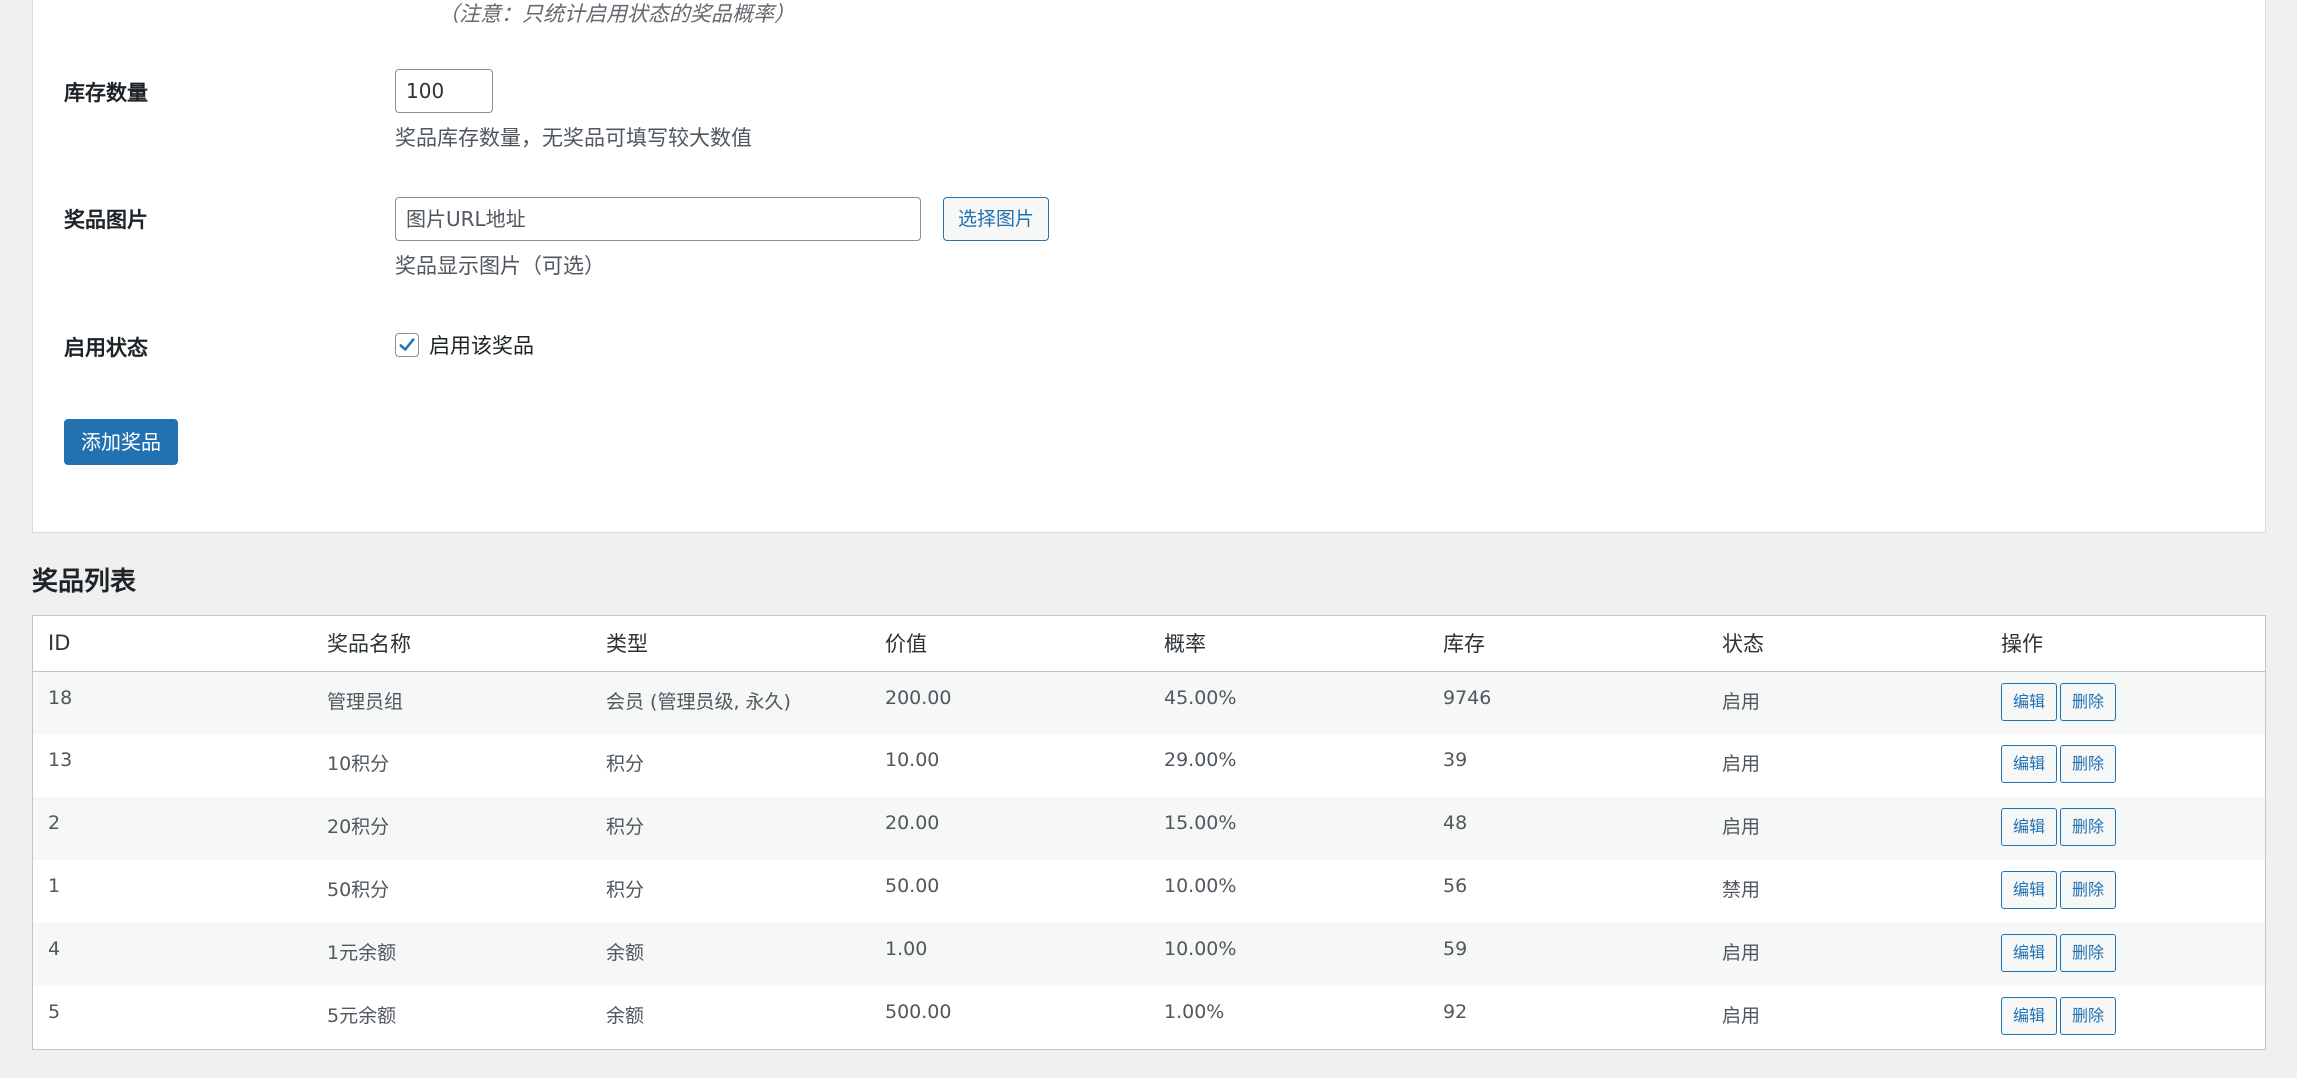 This screenshot has width=2297, height=1078. I want to click on cell-stock: 59, so click(1455, 949).